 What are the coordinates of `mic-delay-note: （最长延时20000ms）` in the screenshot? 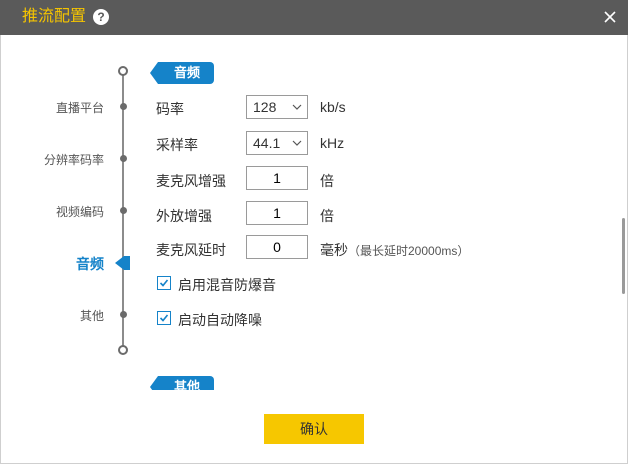 It's located at (409, 251).